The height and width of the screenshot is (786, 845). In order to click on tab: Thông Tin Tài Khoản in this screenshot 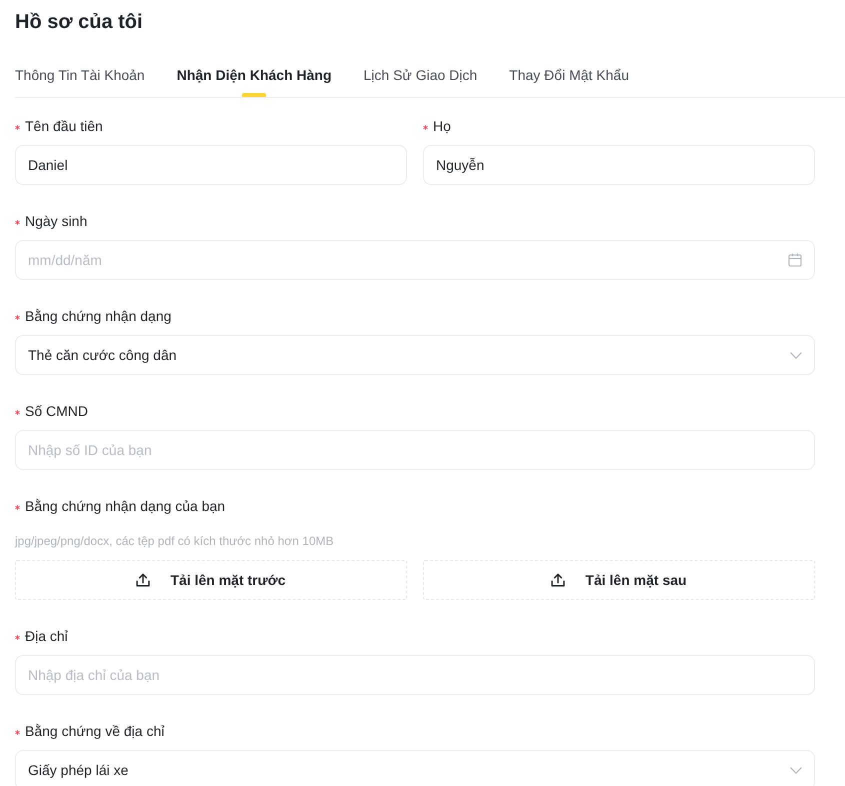, I will do `click(80, 74)`.